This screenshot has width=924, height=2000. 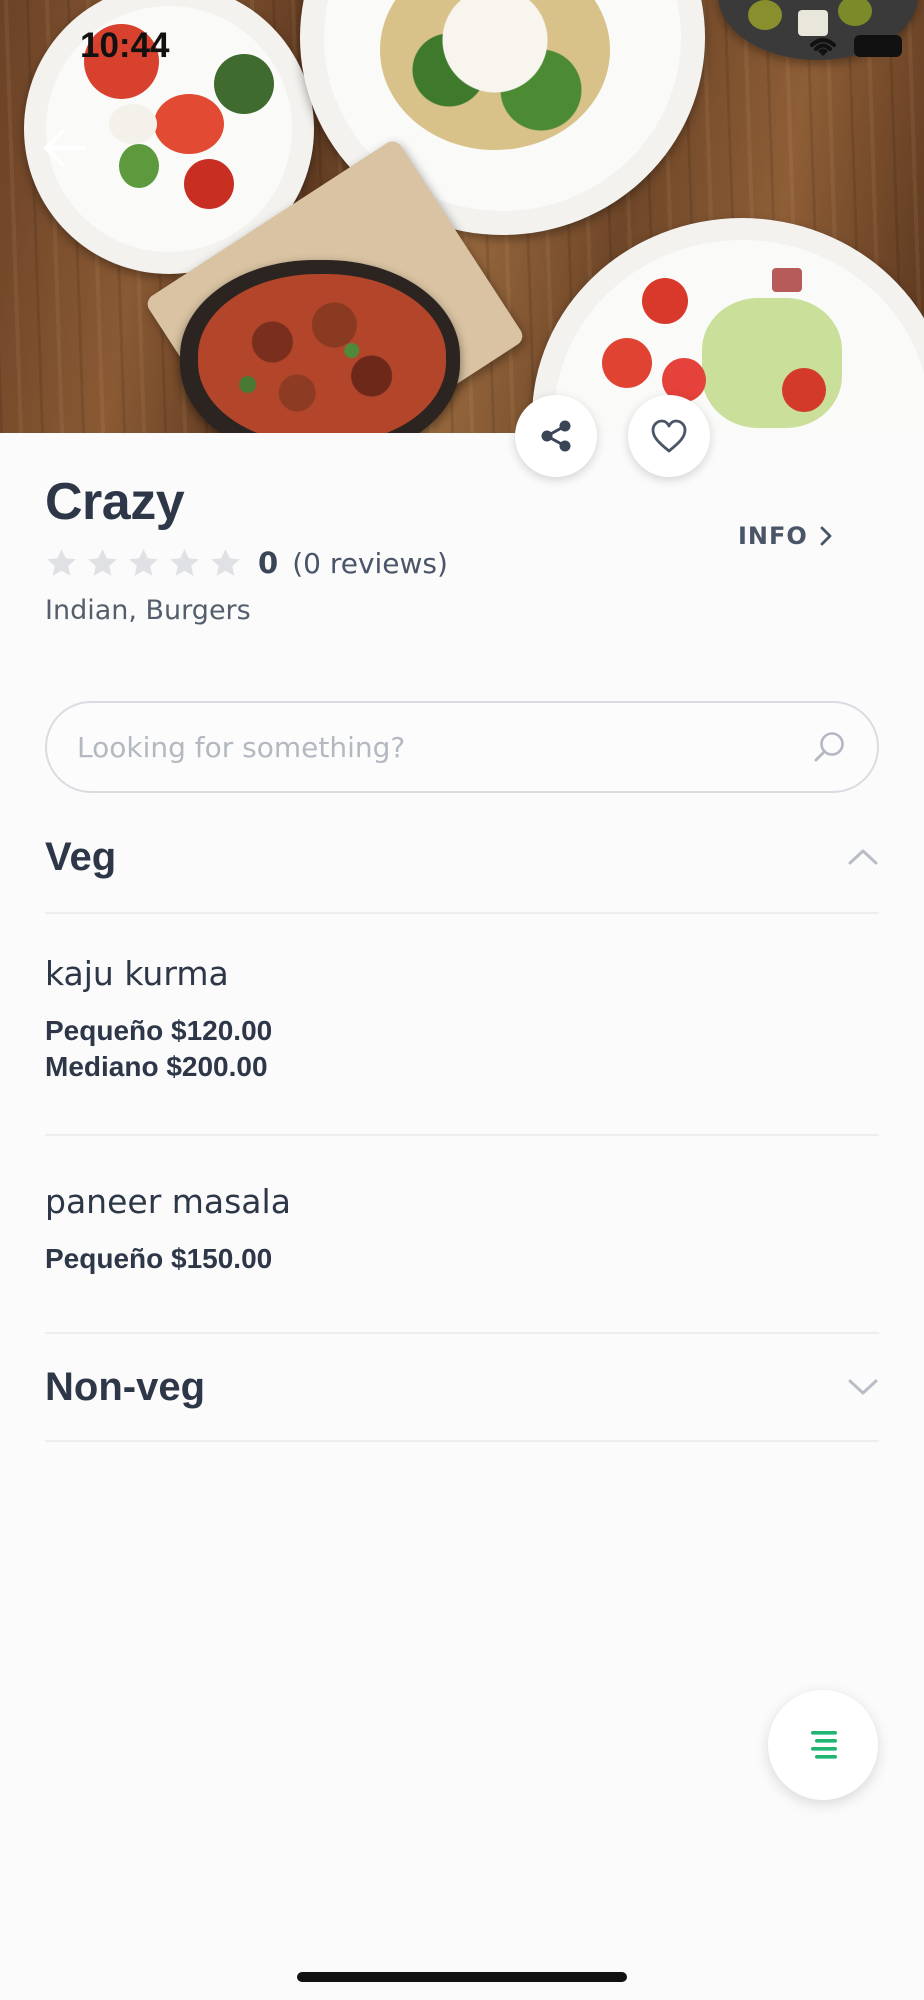 What do you see at coordinates (728, 325) in the screenshot?
I see `food-plate` at bounding box center [728, 325].